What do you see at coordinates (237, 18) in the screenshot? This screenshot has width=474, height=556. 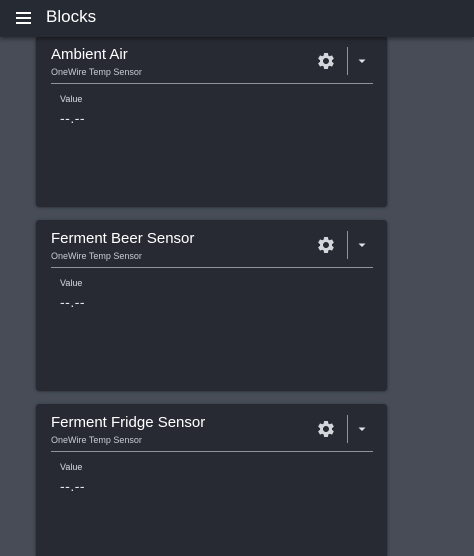 I see `app-header: Blocks` at bounding box center [237, 18].